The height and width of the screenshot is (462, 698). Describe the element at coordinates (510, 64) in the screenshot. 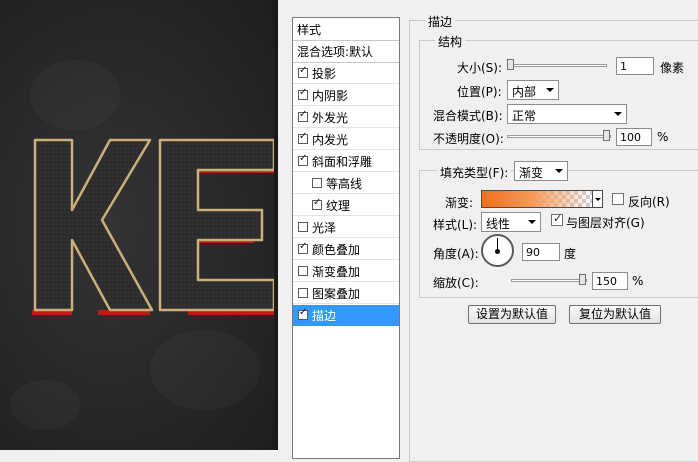

I see `size-slider-thumb` at that location.